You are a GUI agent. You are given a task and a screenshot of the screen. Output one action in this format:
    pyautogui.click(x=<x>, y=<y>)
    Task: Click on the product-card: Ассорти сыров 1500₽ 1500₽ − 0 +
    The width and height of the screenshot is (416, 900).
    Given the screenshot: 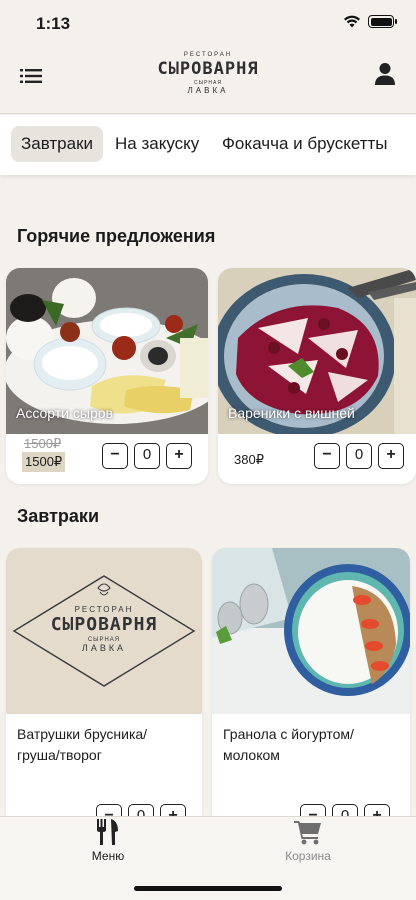 What is the action you would take?
    pyautogui.click(x=107, y=376)
    